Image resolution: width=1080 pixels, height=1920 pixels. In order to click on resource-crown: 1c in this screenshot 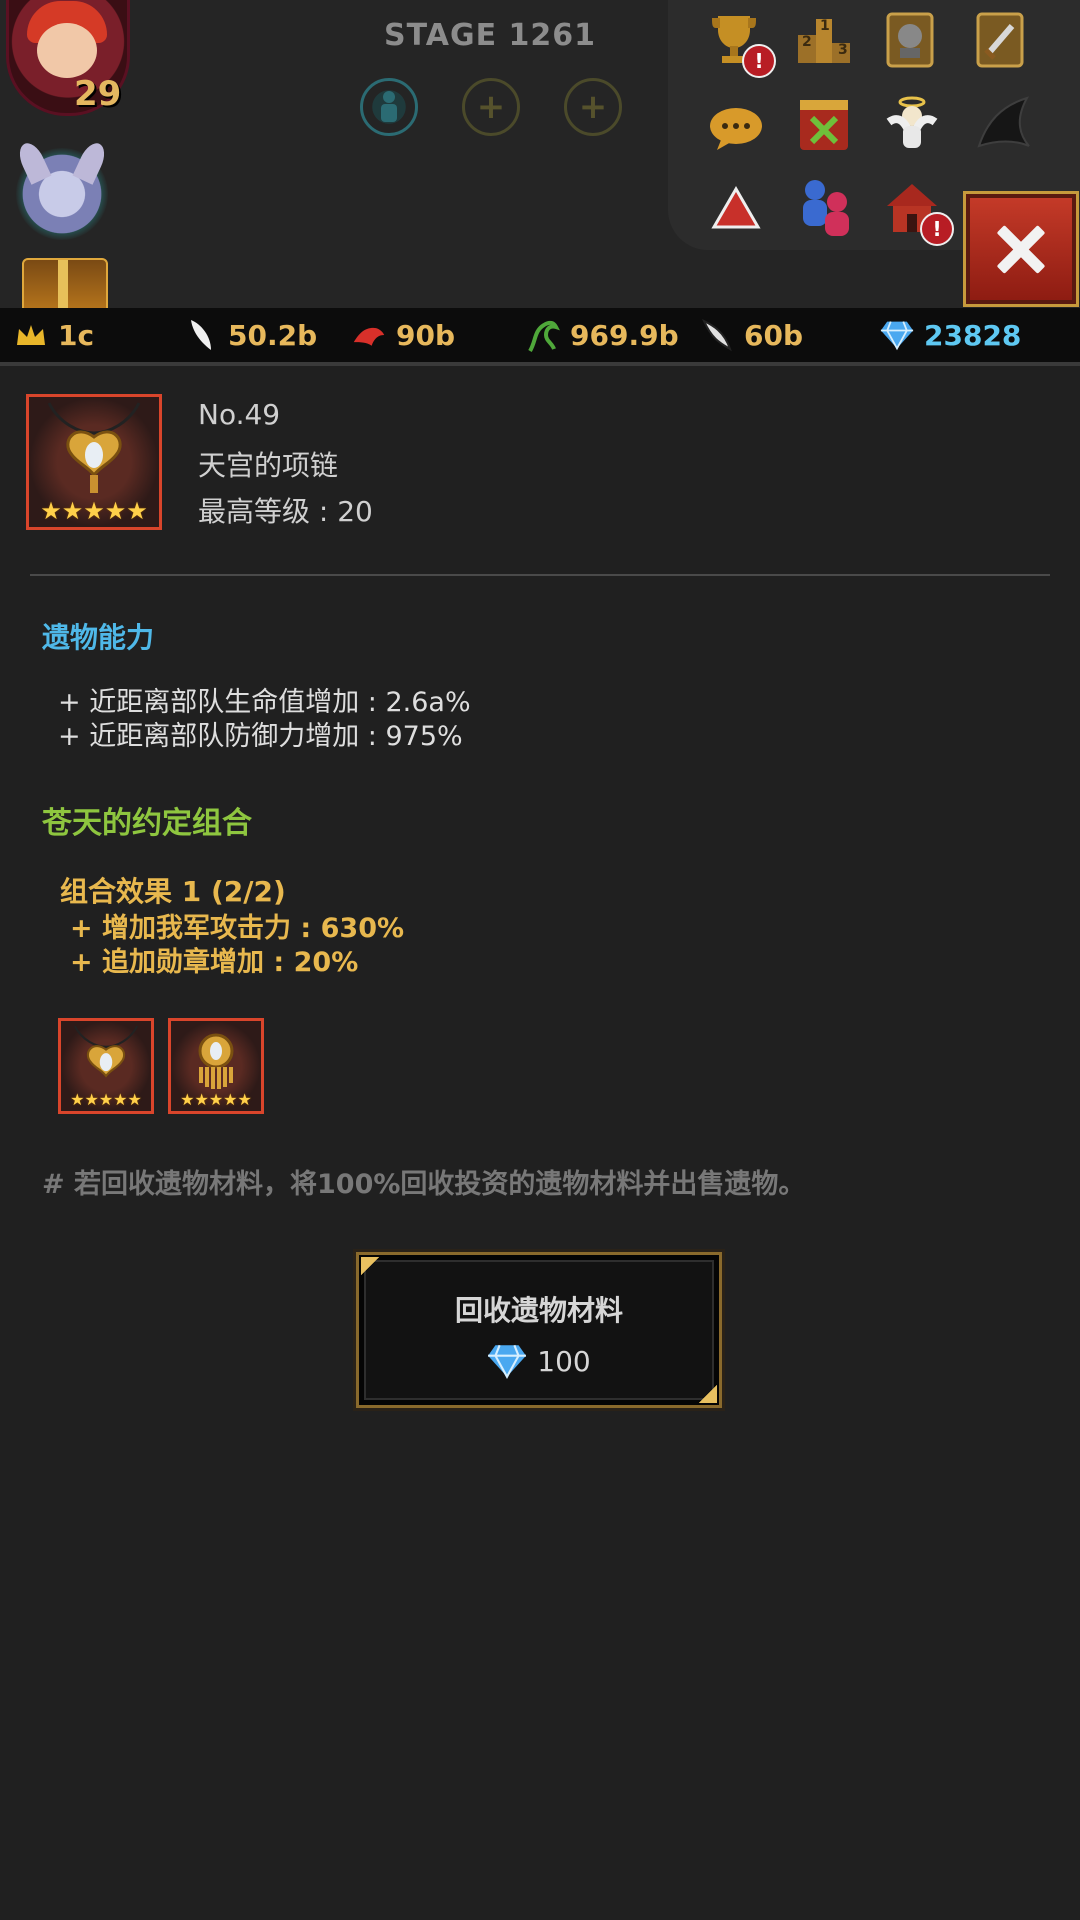, I will do `click(54, 335)`.